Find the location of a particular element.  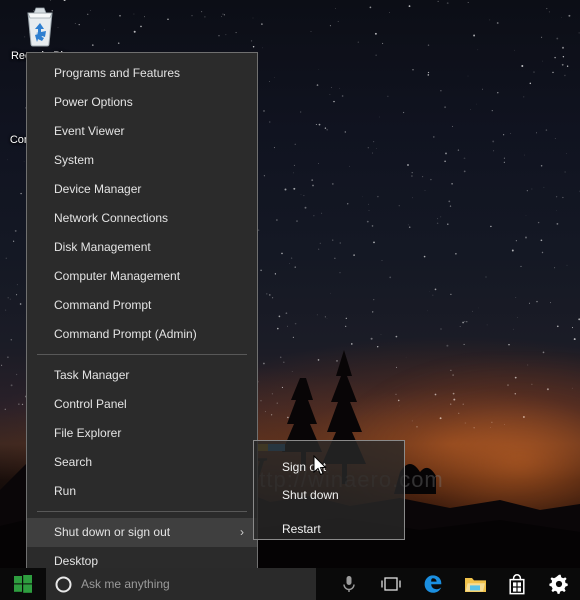

menu-item-device-manager: Device Manager is located at coordinates (142, 189).